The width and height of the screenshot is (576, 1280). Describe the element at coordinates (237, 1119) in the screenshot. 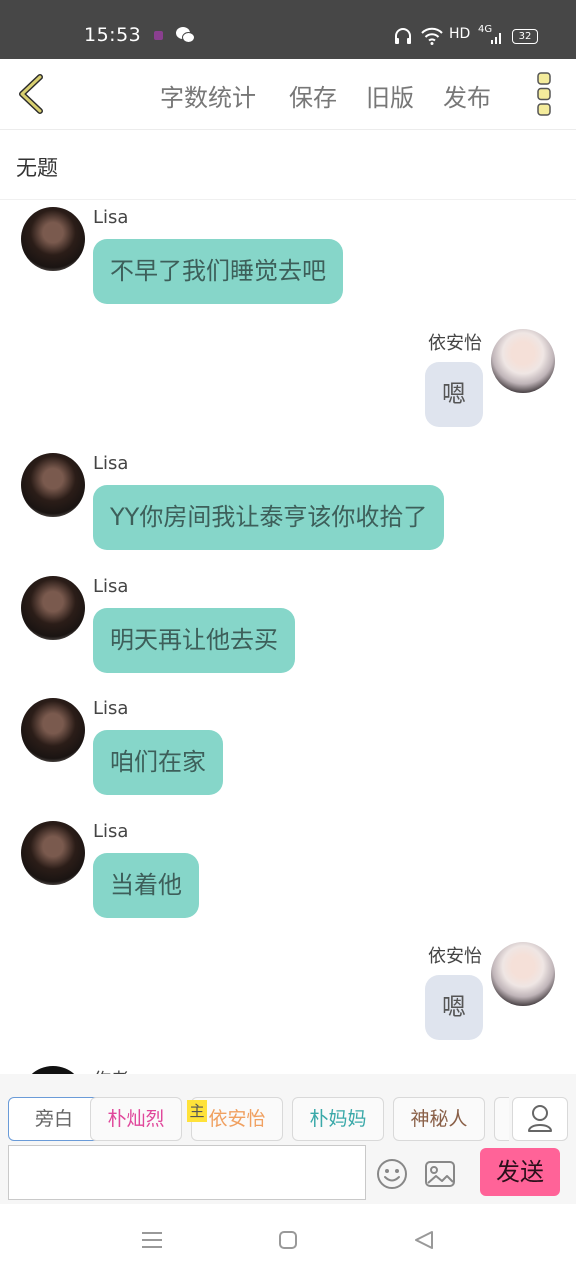

I see `character-chip-label: 依安怡` at that location.